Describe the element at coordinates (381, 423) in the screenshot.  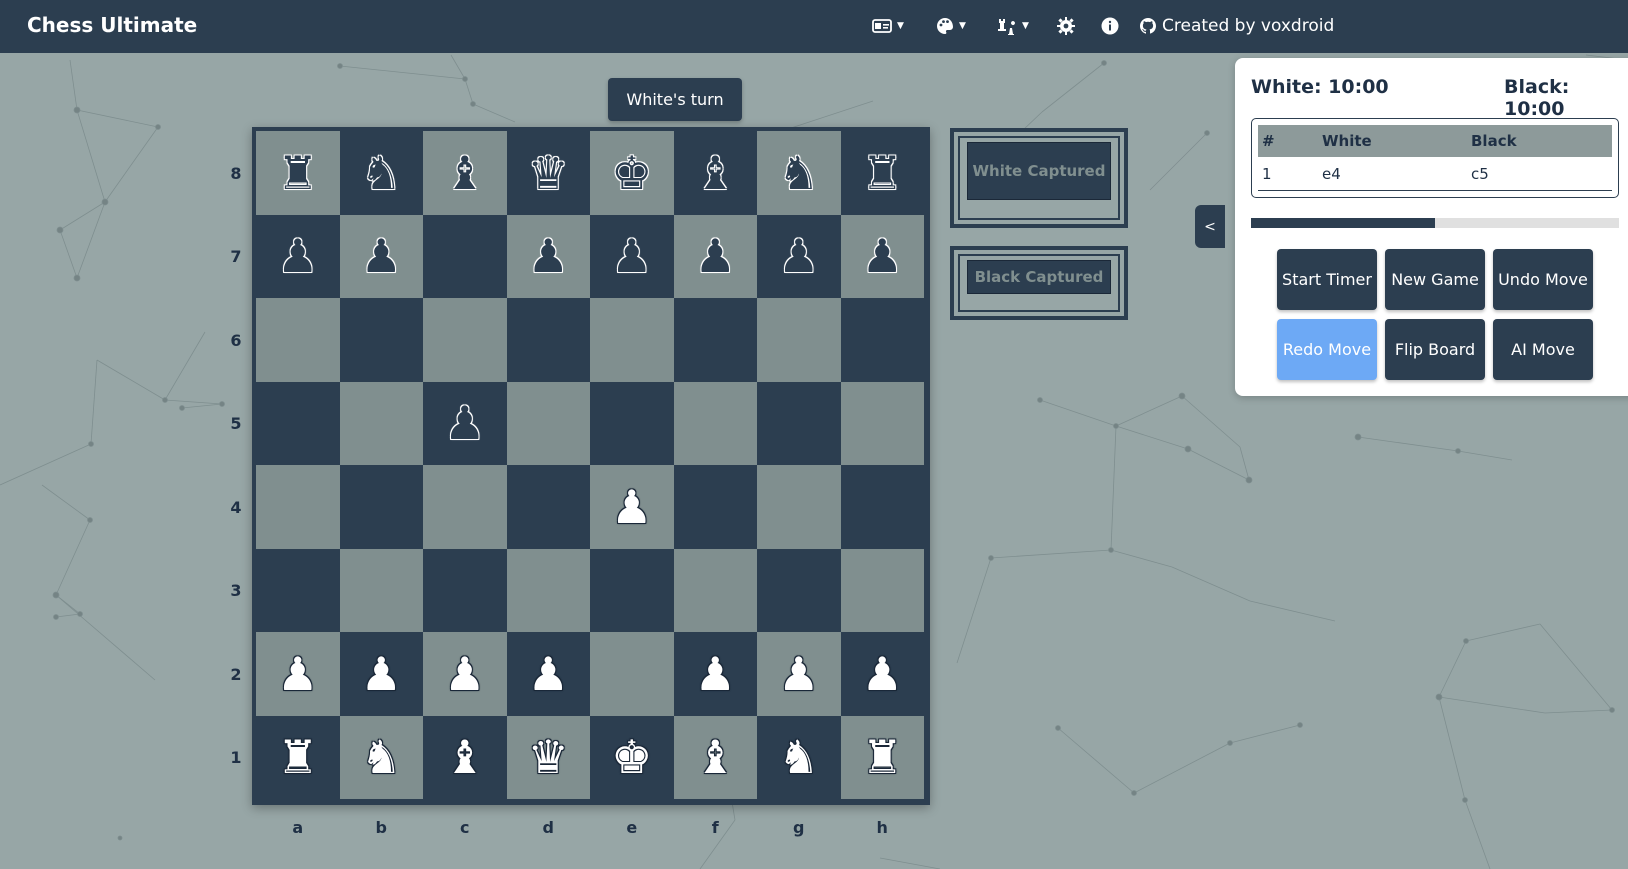
I see `board-square-b5` at that location.